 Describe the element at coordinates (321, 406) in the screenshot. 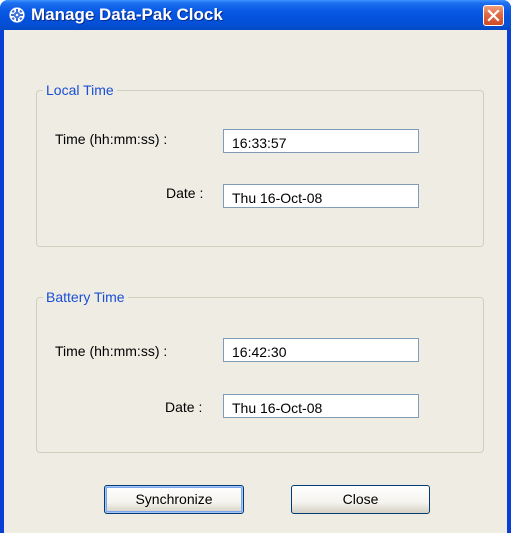

I see `battery-date-field` at that location.